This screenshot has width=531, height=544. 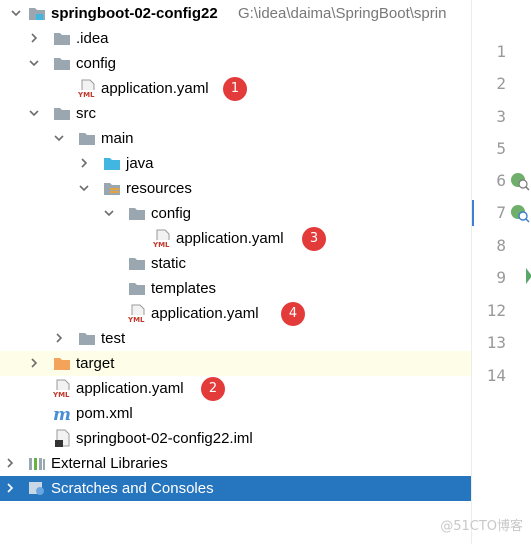 I want to click on line-number: 14, so click(x=496, y=375).